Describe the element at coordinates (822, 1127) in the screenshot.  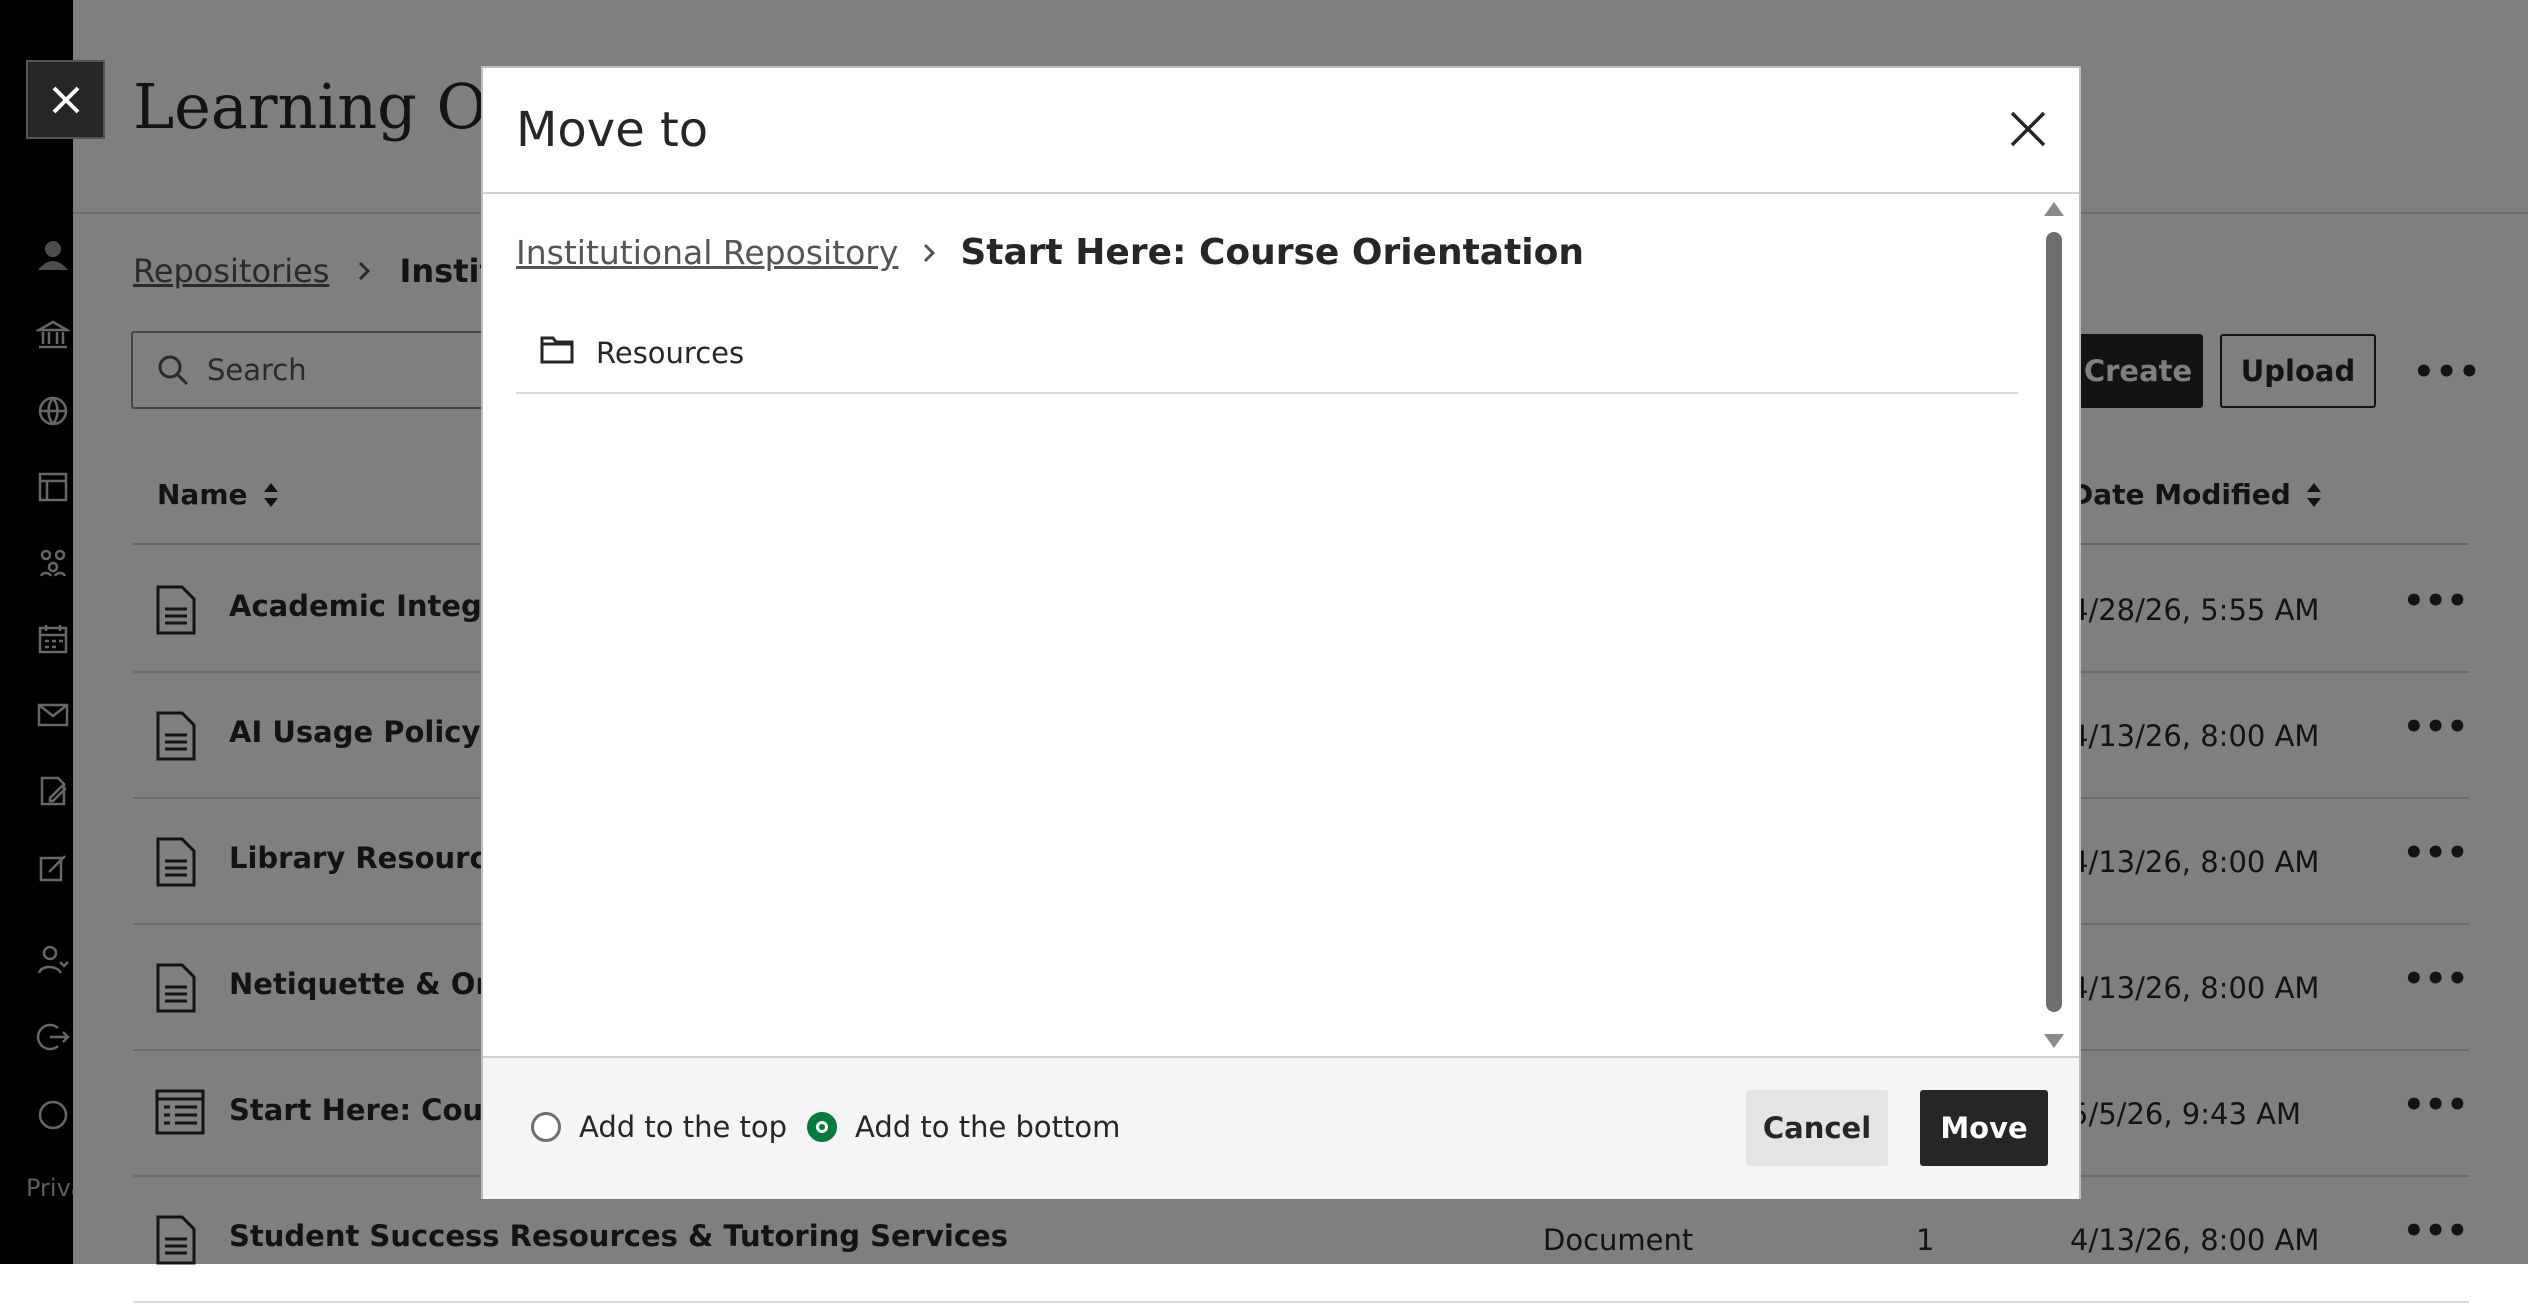
I see `radio-button-selected-icon` at that location.